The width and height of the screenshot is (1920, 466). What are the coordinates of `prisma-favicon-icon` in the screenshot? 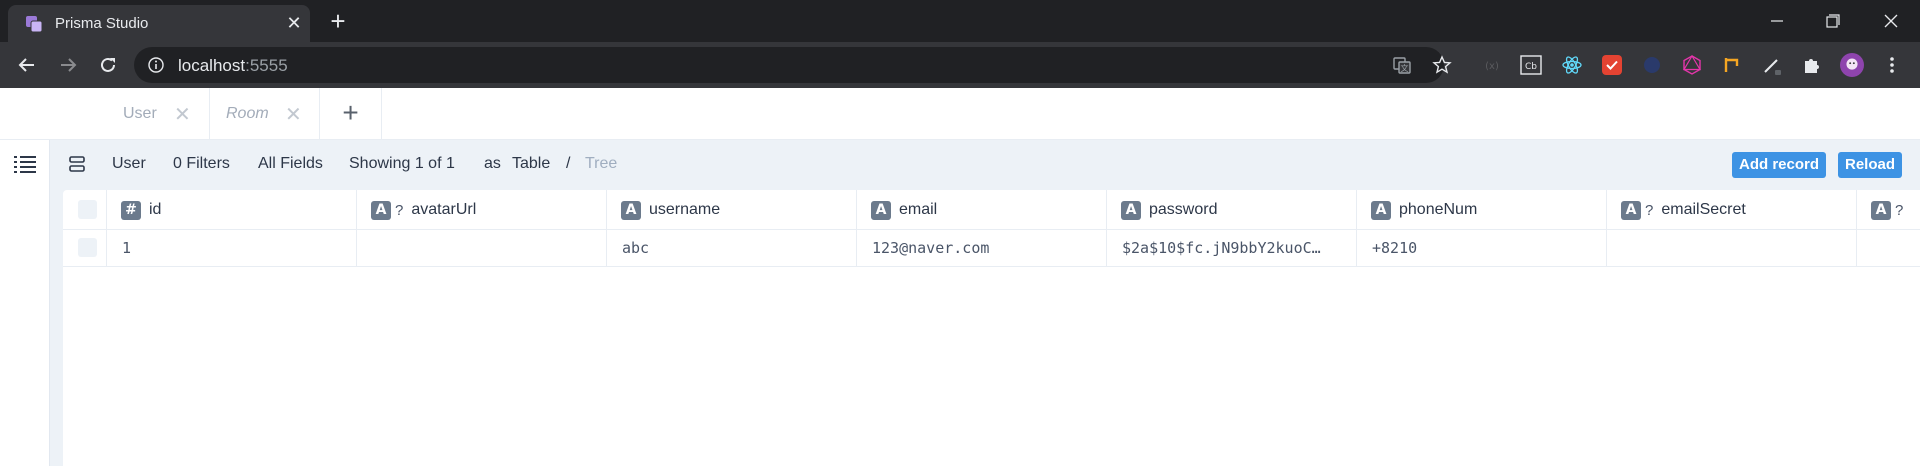 It's located at (34, 24).